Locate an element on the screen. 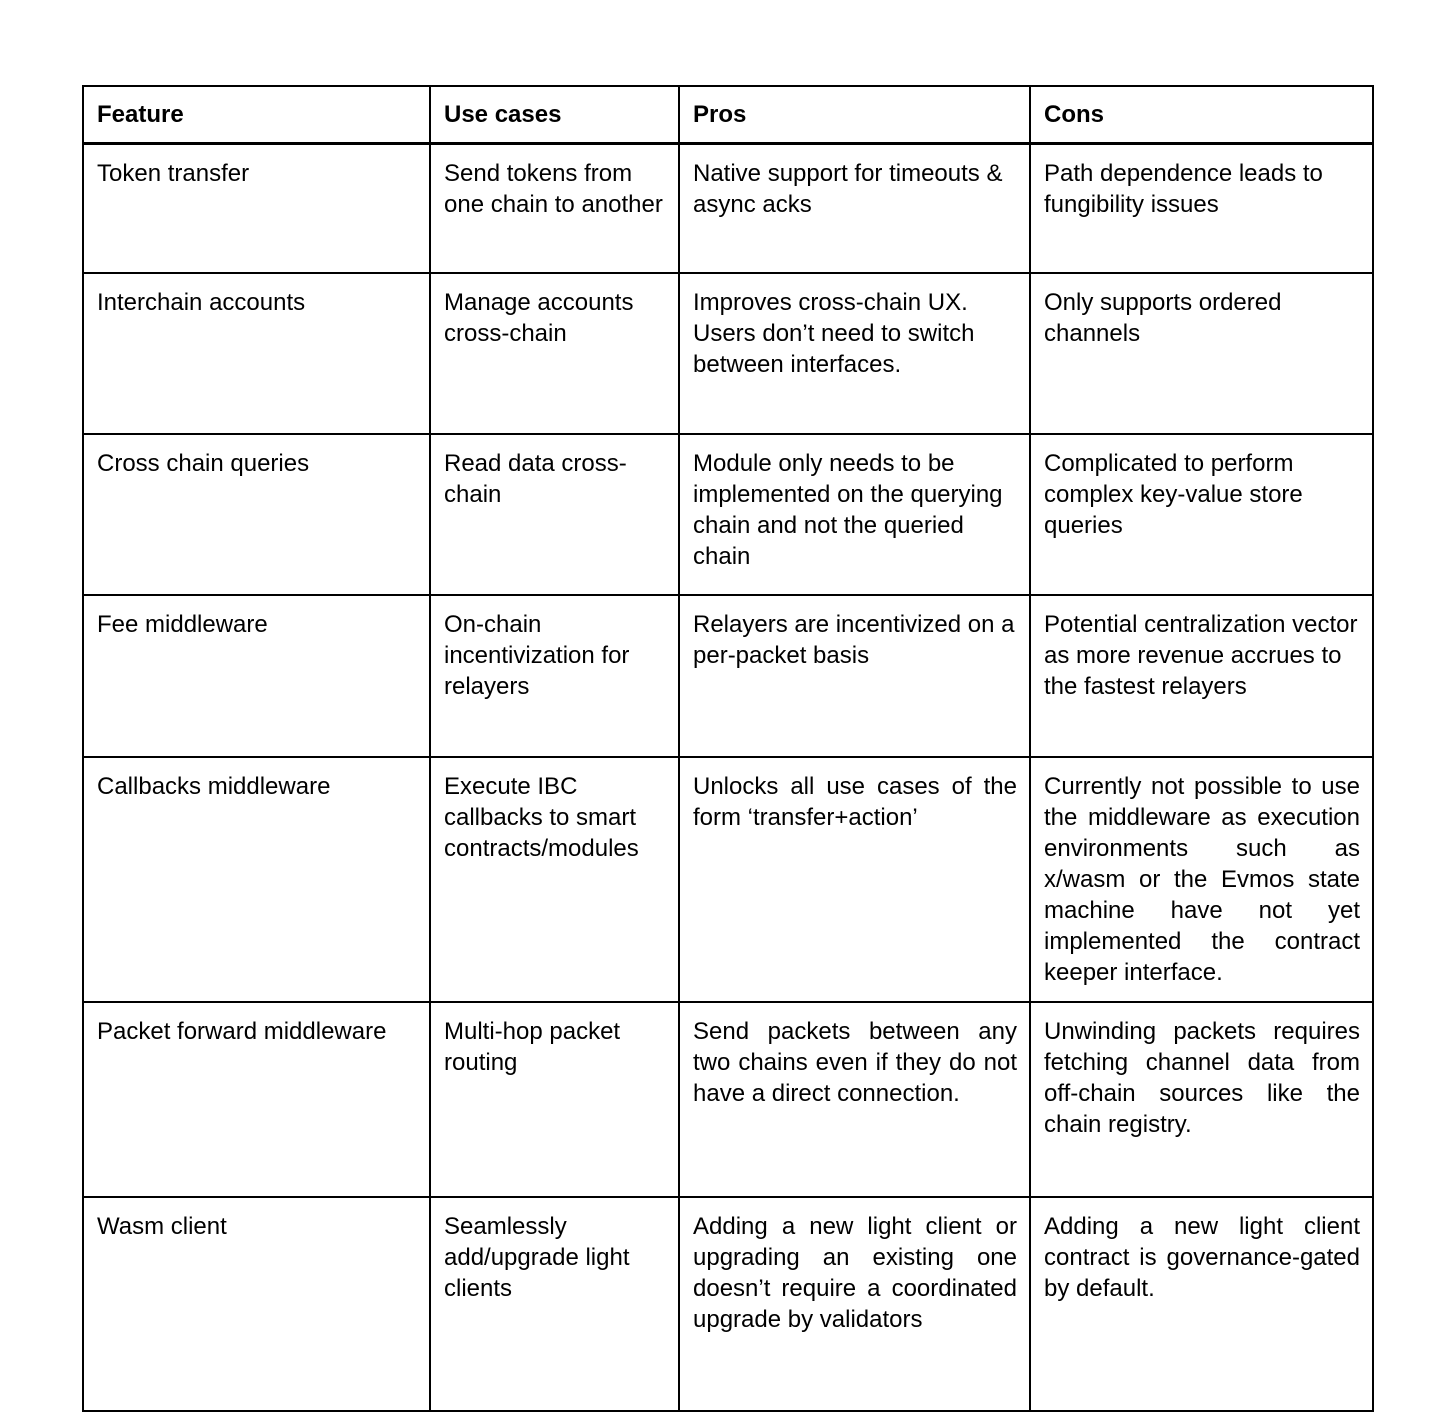  column-header-feature: Feature is located at coordinates (256, 114).